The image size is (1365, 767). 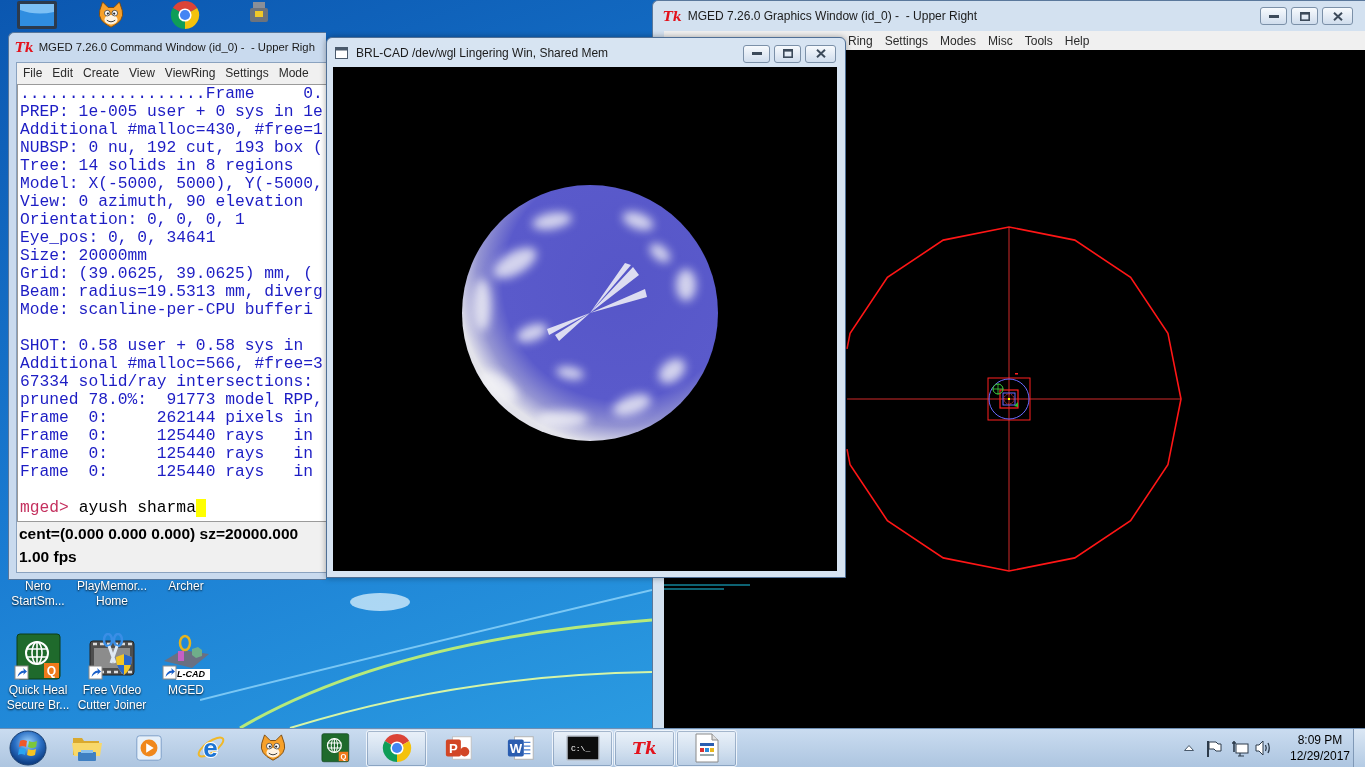 I want to click on prompt-label: mged>, so click(x=44, y=508).